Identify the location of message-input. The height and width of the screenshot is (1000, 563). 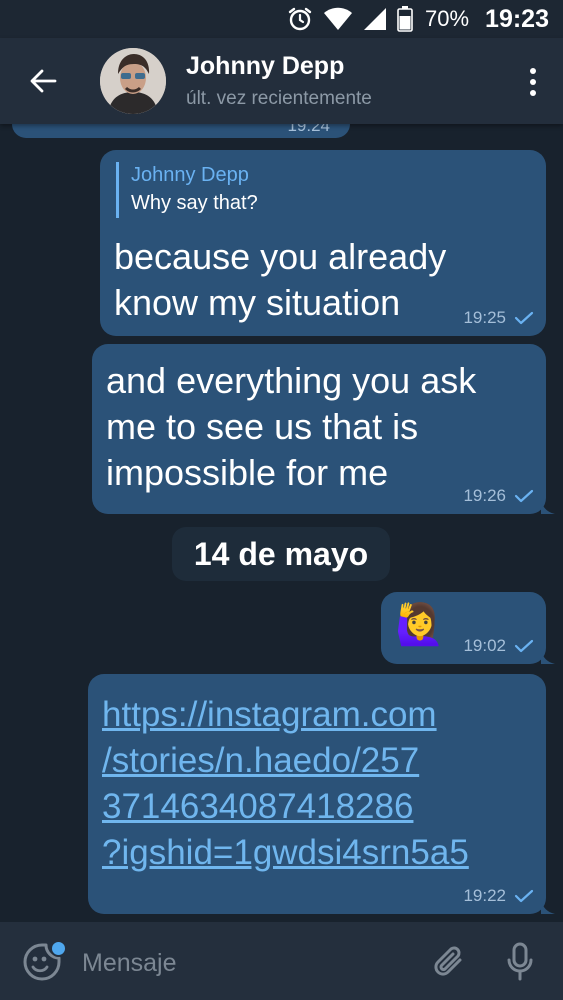
(232, 963).